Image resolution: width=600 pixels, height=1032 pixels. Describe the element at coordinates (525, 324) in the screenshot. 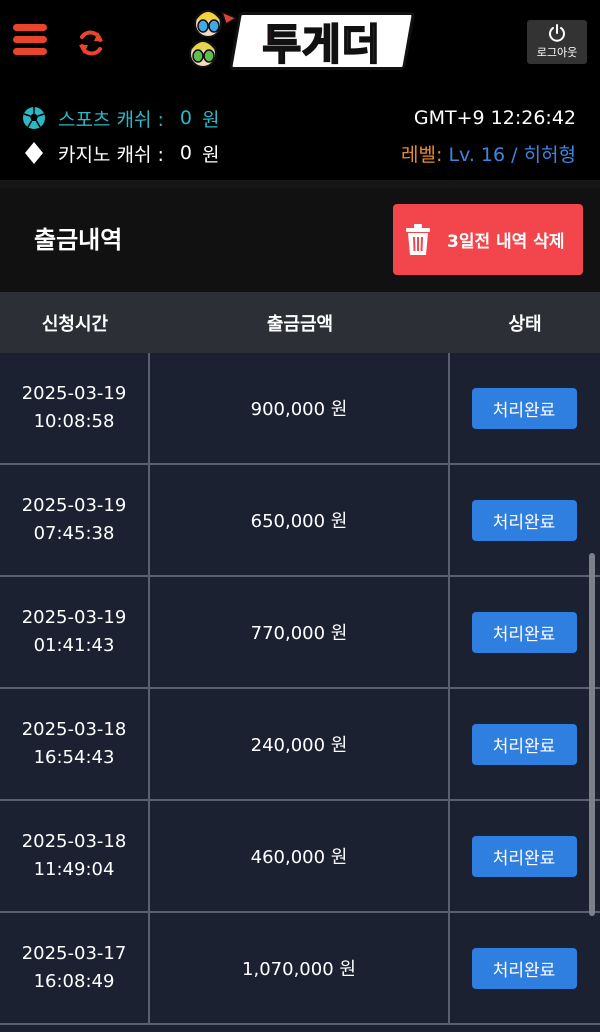

I see `column-header-status: 상태` at that location.